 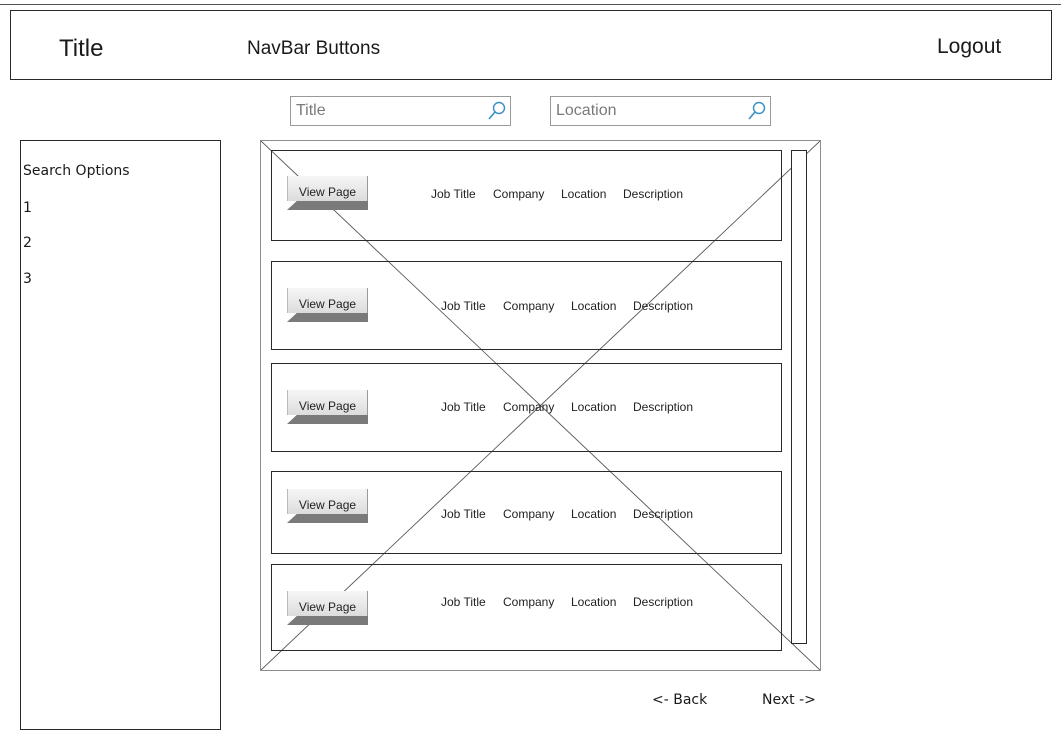 I want to click on app-title: Title, so click(x=81, y=48).